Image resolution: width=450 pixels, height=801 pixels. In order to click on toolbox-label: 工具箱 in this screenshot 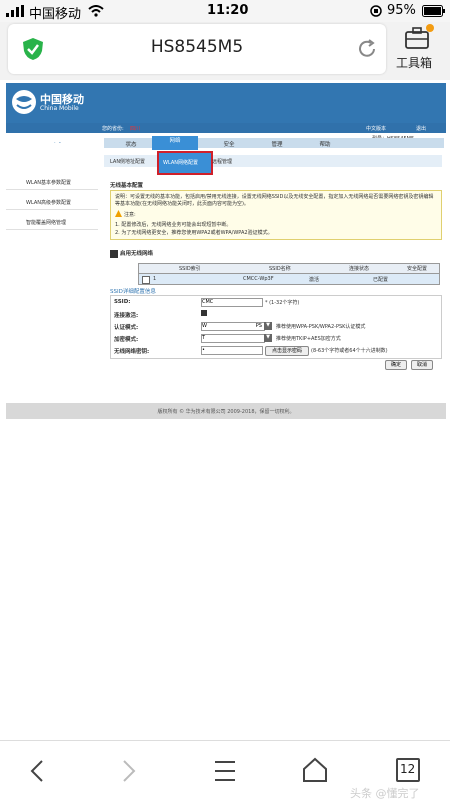, I will do `click(414, 63)`.